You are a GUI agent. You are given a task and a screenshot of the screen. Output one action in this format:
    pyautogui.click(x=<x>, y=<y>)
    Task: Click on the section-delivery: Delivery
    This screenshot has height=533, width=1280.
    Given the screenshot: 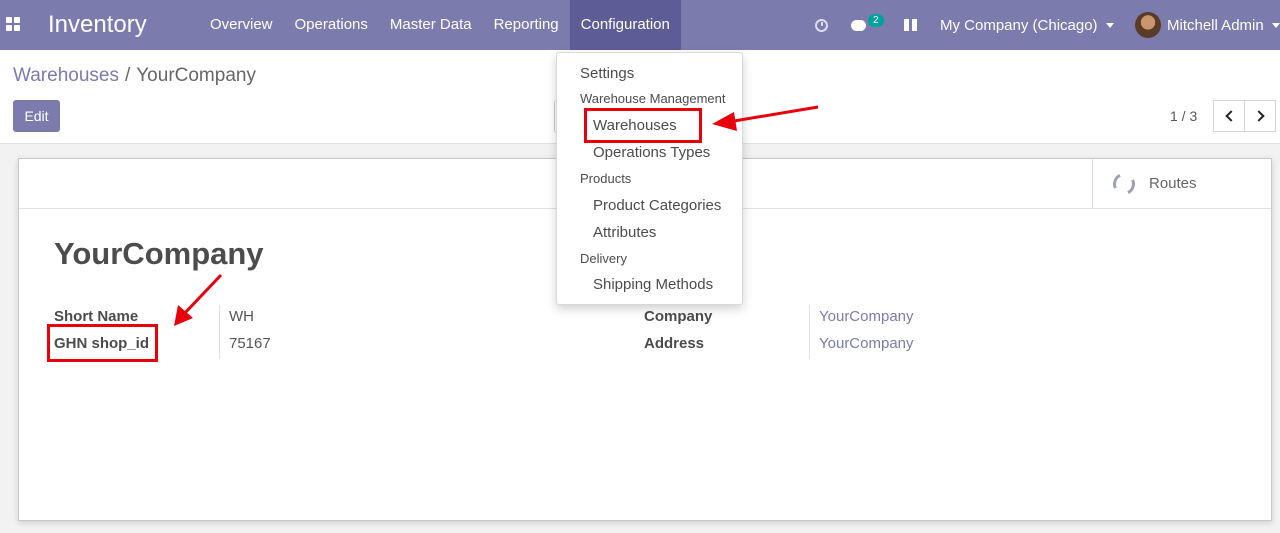 What is the action you would take?
    pyautogui.click(x=603, y=258)
    